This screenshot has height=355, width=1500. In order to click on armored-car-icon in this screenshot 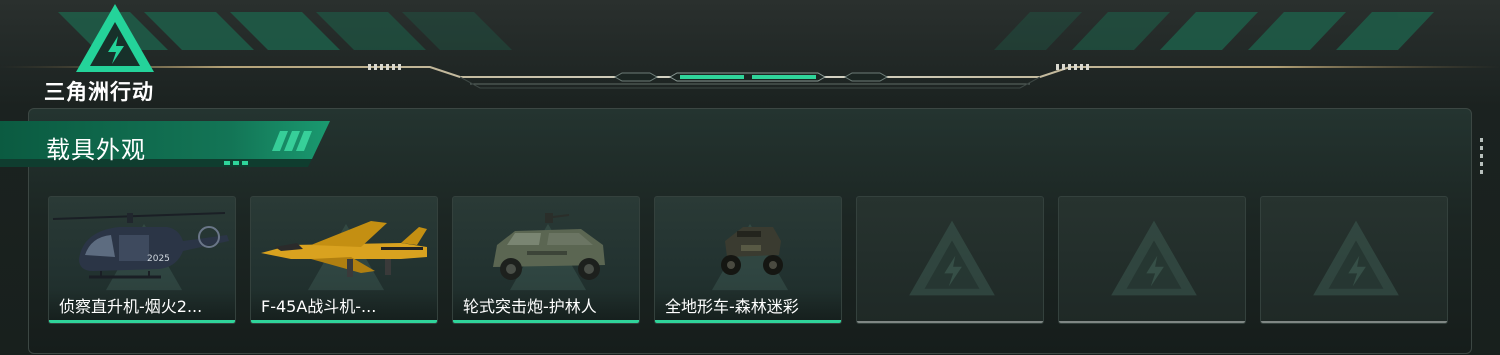, I will do `click(549, 246)`.